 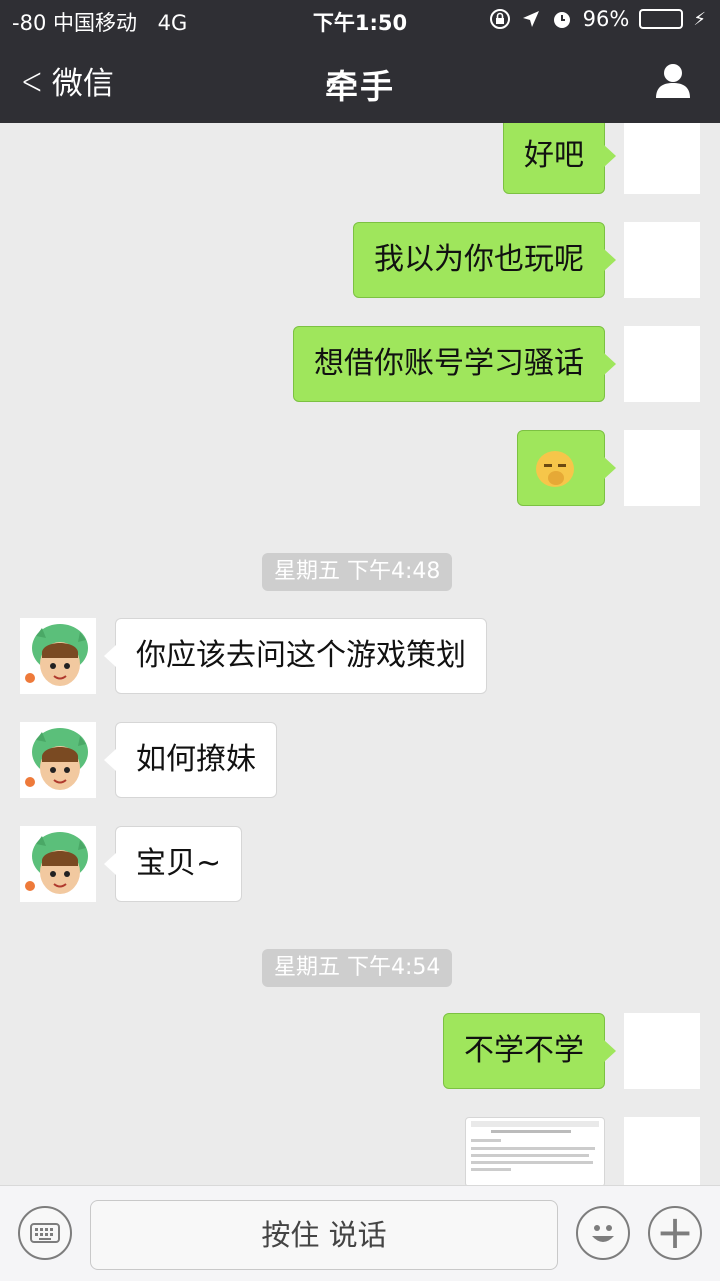 I want to click on keyboard-icon, so click(x=45, y=1233).